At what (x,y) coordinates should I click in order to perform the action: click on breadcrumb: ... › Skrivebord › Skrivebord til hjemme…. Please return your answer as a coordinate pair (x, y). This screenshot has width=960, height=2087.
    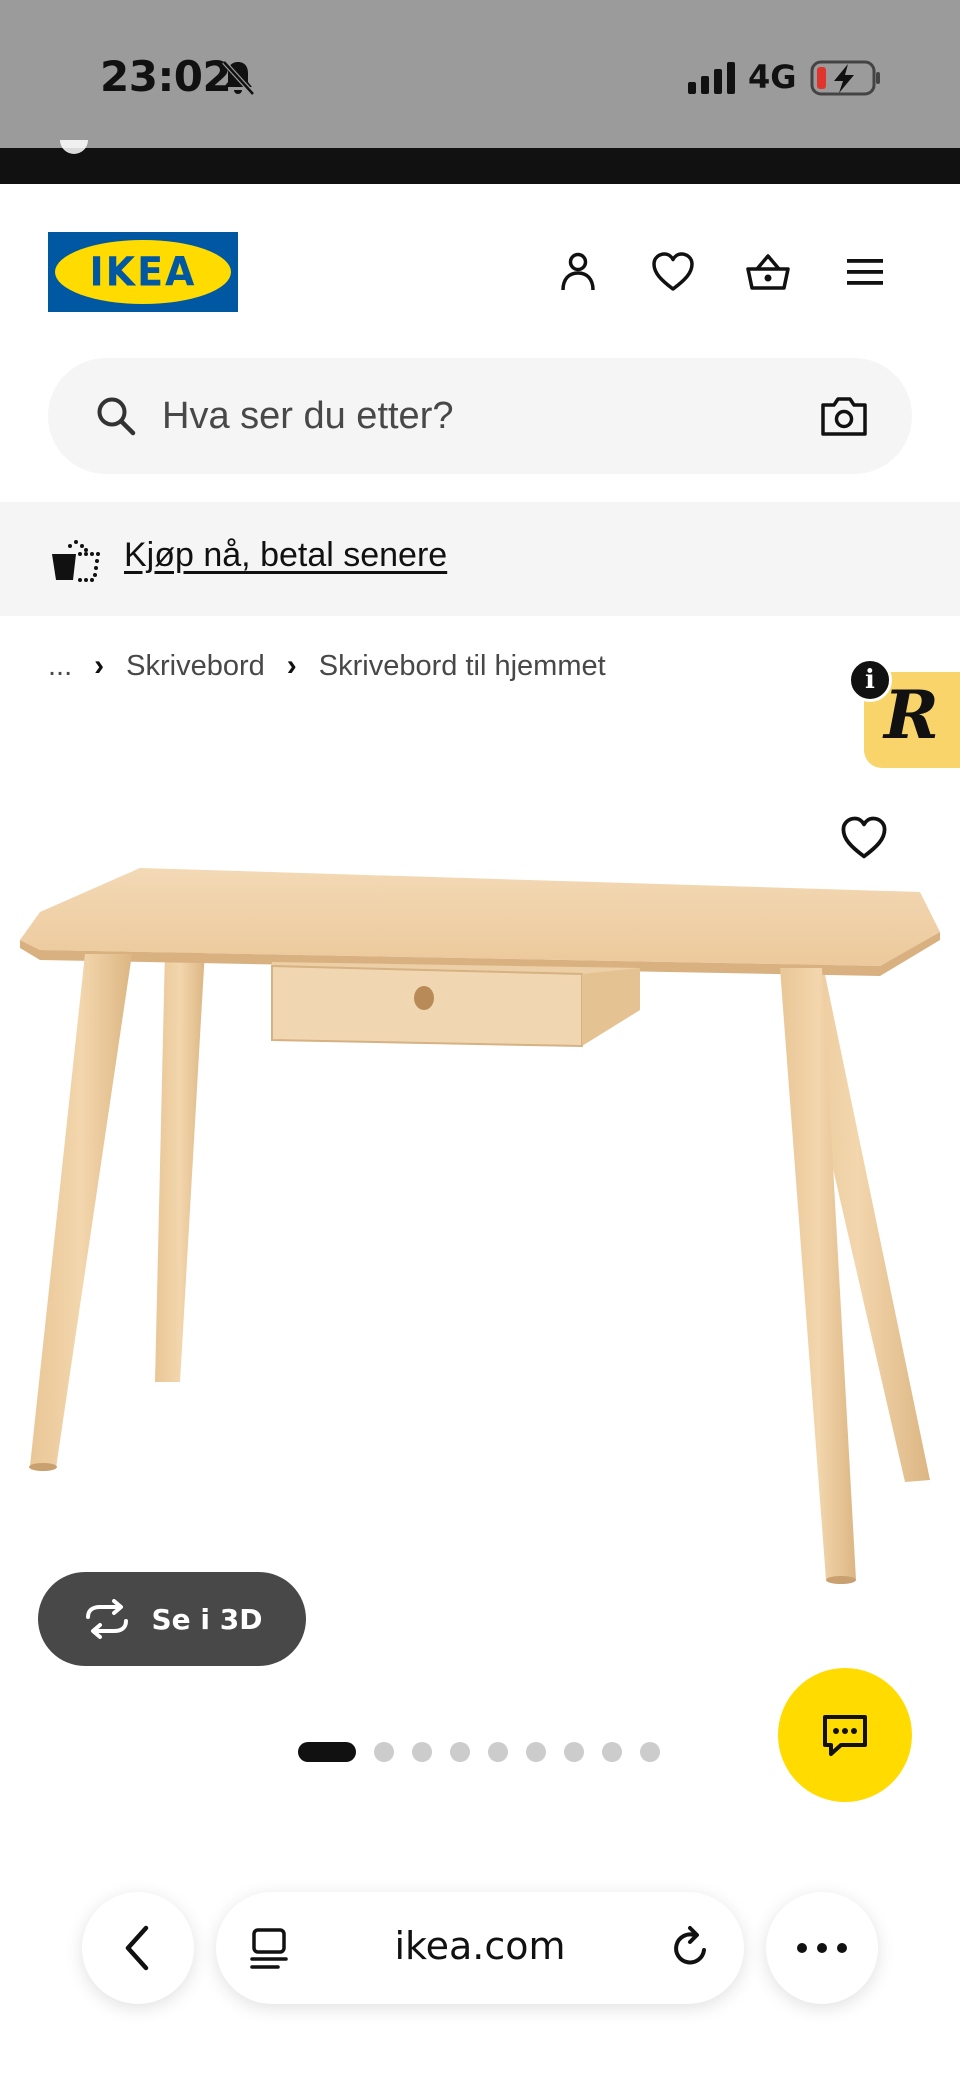
    Looking at the image, I should click on (327, 666).